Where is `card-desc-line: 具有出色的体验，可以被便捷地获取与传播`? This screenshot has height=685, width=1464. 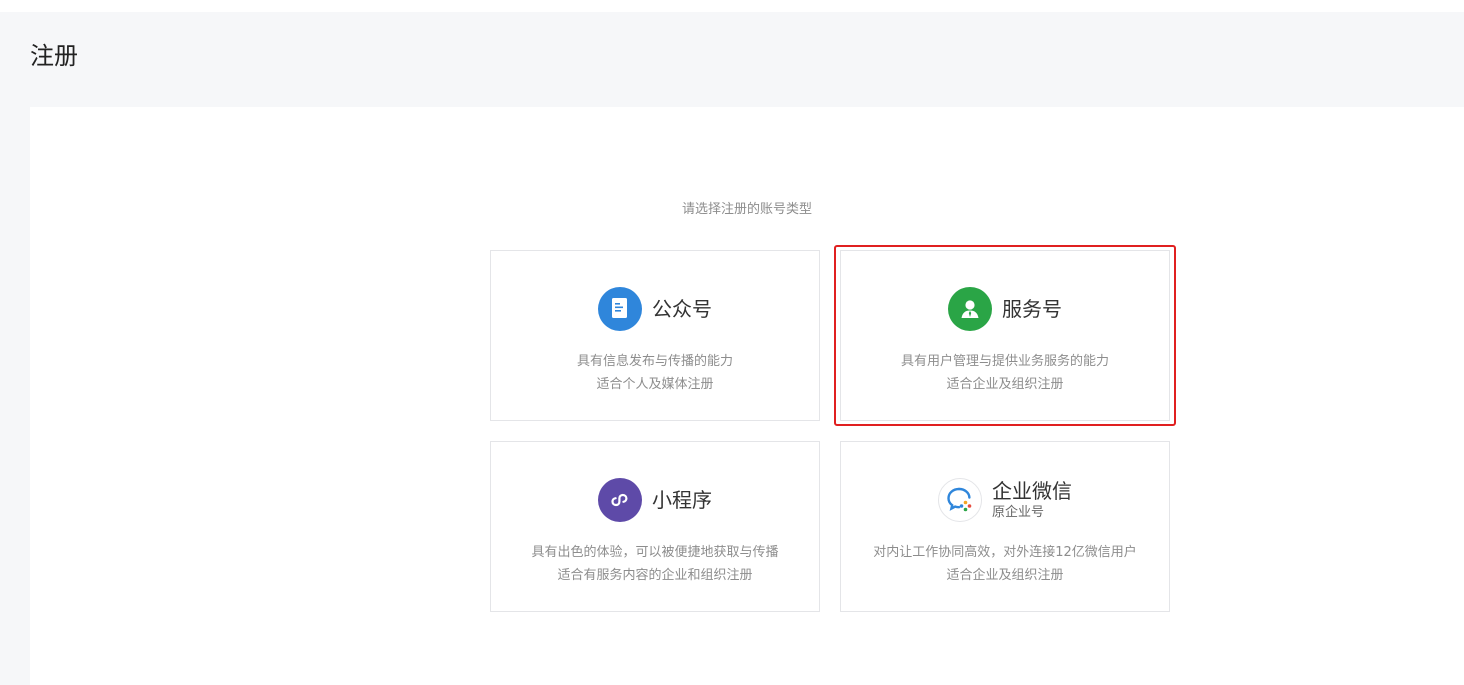
card-desc-line: 具有出色的体验，可以被便捷地获取与传播 is located at coordinates (655, 552).